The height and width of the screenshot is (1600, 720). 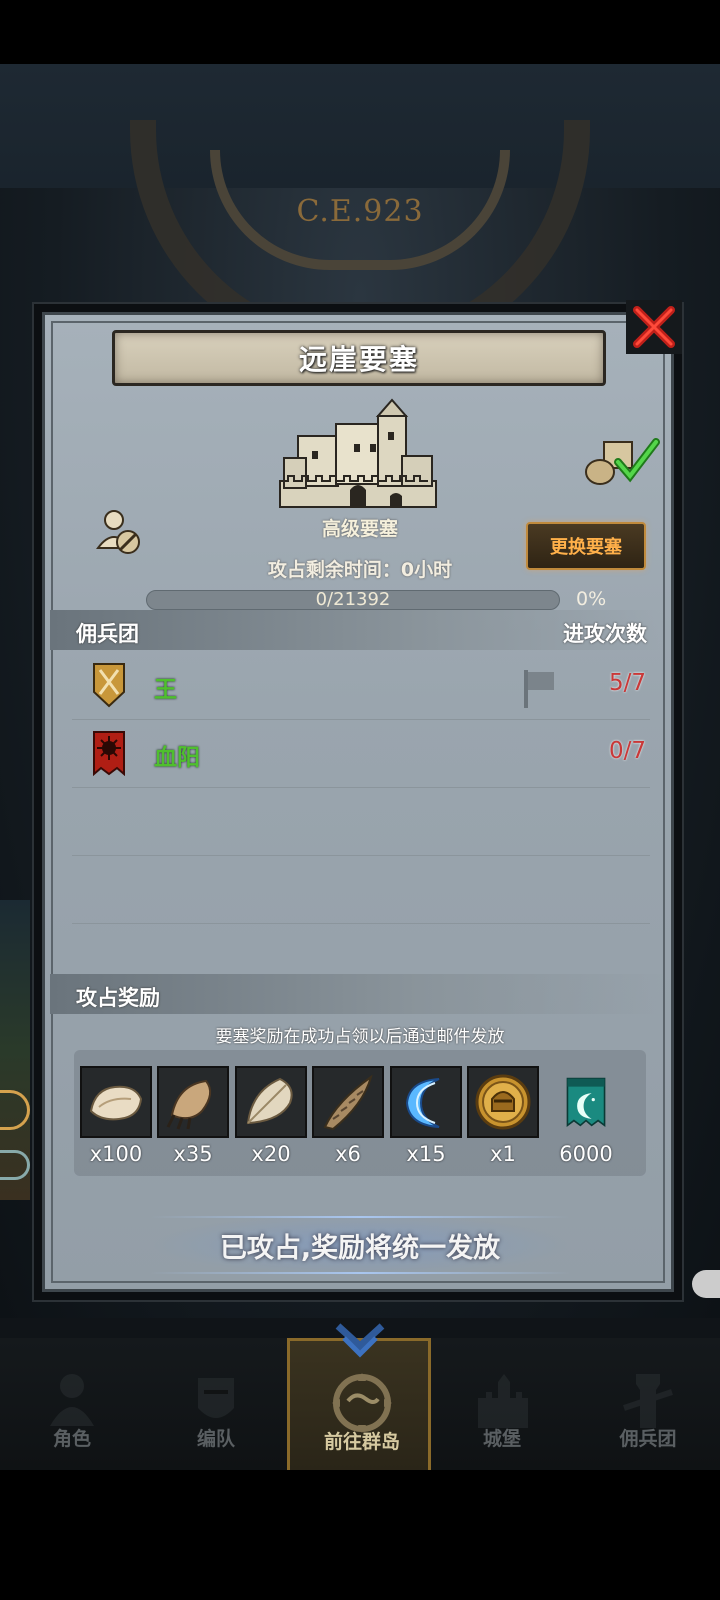 What do you see at coordinates (361, 686) in the screenshot?
I see `mercenary-row: 王 5/7` at bounding box center [361, 686].